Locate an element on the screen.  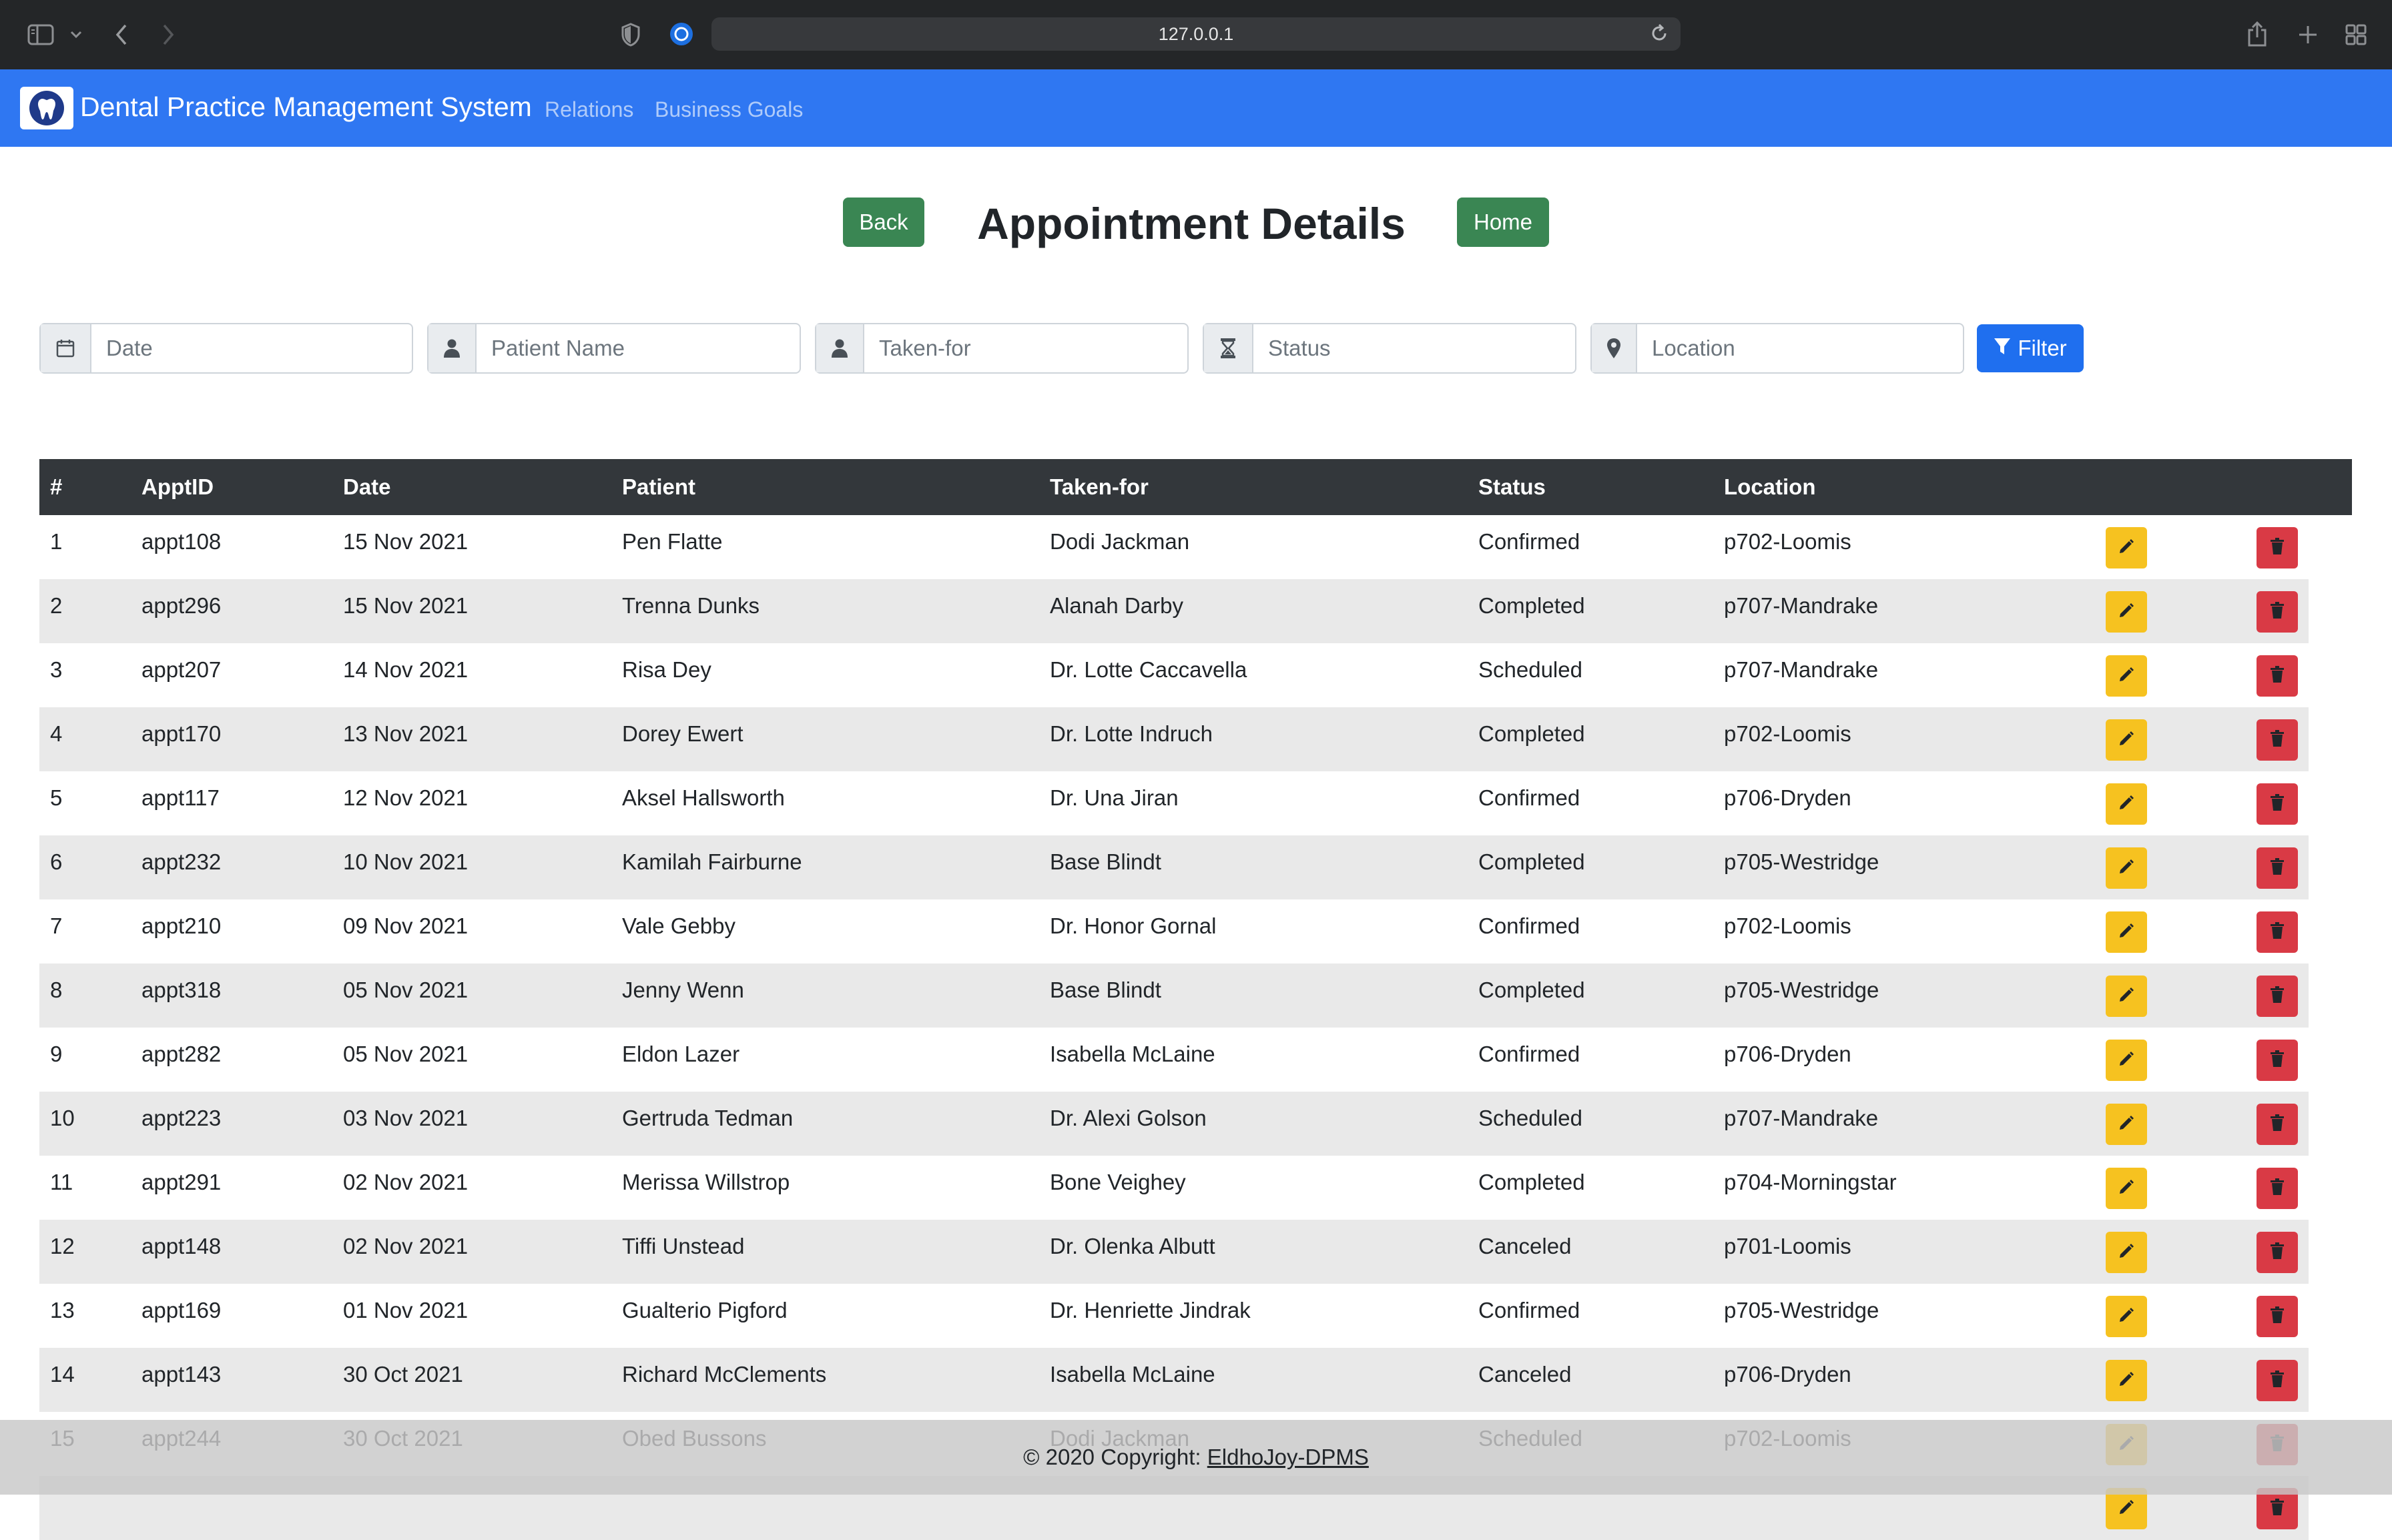
chevron-down-icon is located at coordinates (76, 34).